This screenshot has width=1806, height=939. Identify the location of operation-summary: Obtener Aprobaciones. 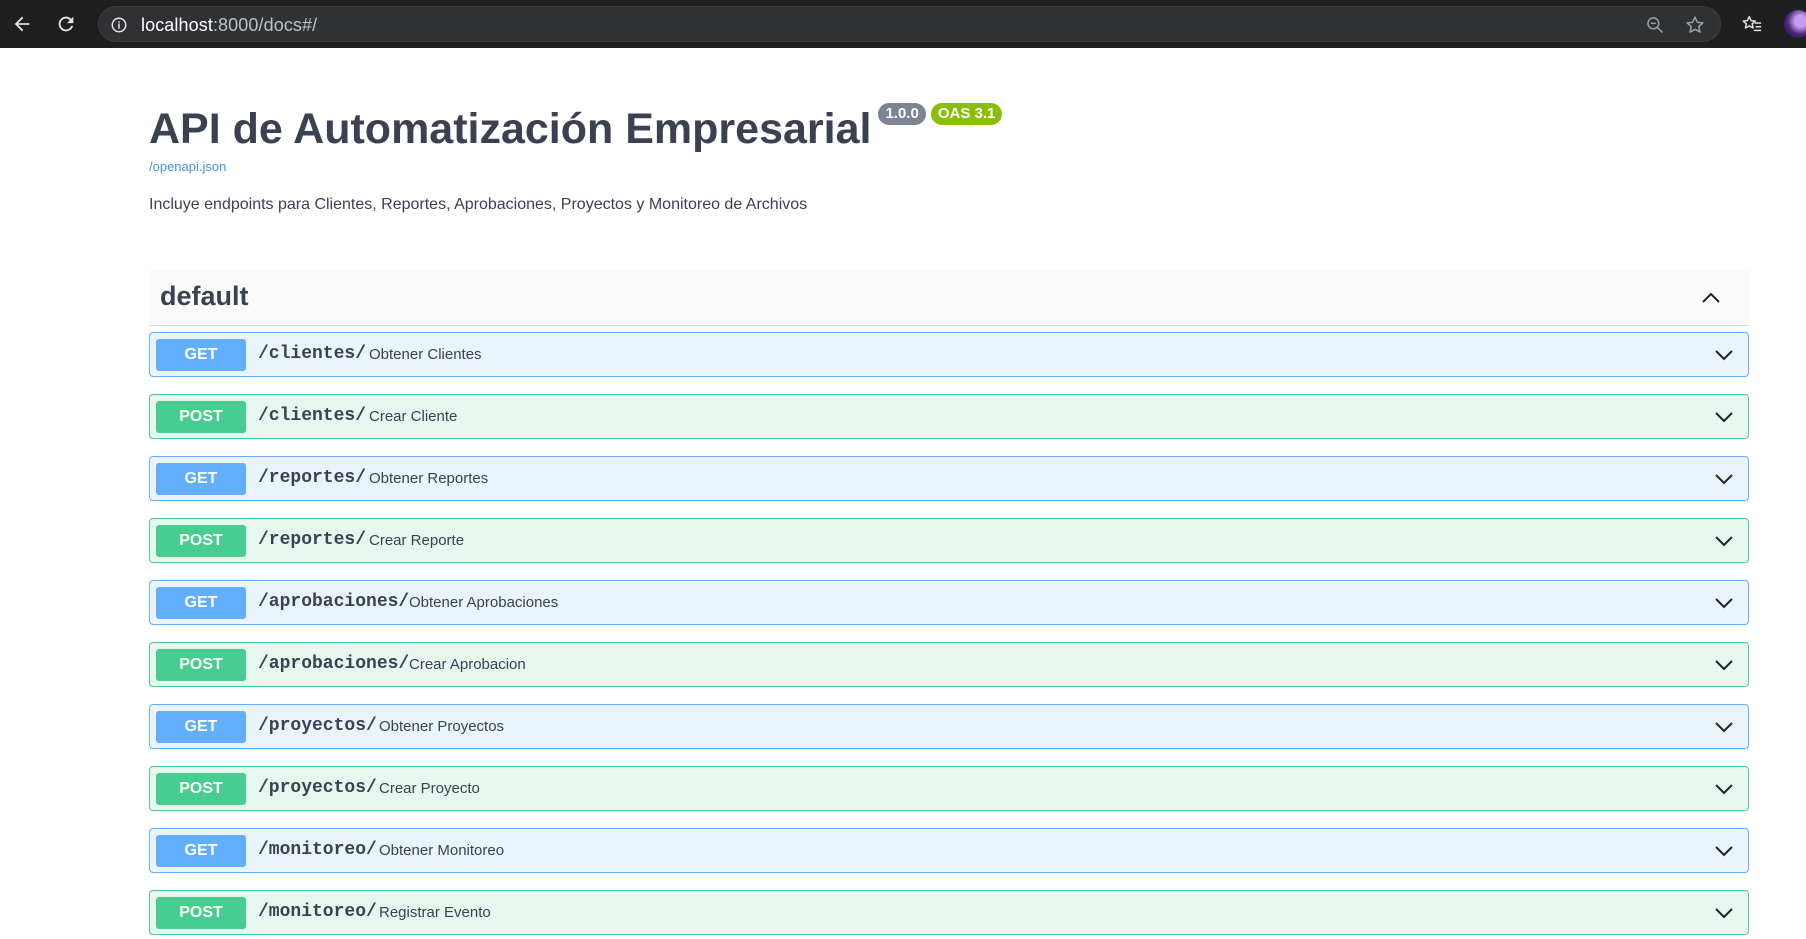
(484, 602).